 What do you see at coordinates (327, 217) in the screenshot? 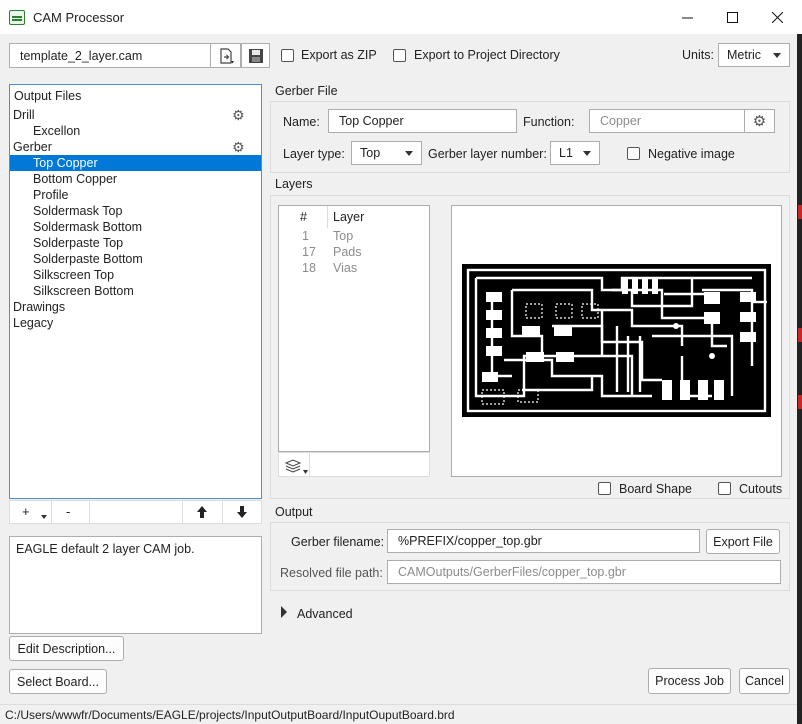
I see `column-divider` at bounding box center [327, 217].